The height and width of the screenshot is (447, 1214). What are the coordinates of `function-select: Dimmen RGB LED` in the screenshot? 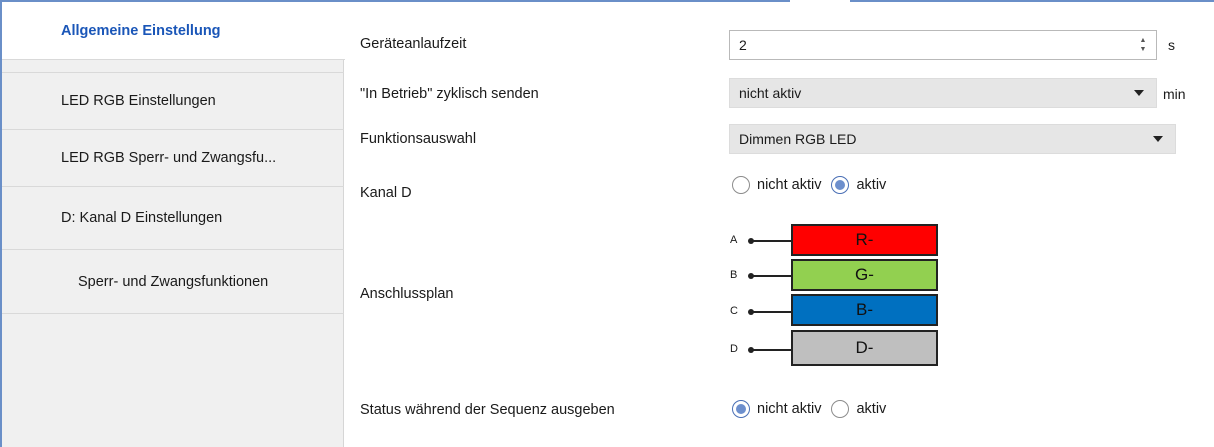 It's located at (952, 139).